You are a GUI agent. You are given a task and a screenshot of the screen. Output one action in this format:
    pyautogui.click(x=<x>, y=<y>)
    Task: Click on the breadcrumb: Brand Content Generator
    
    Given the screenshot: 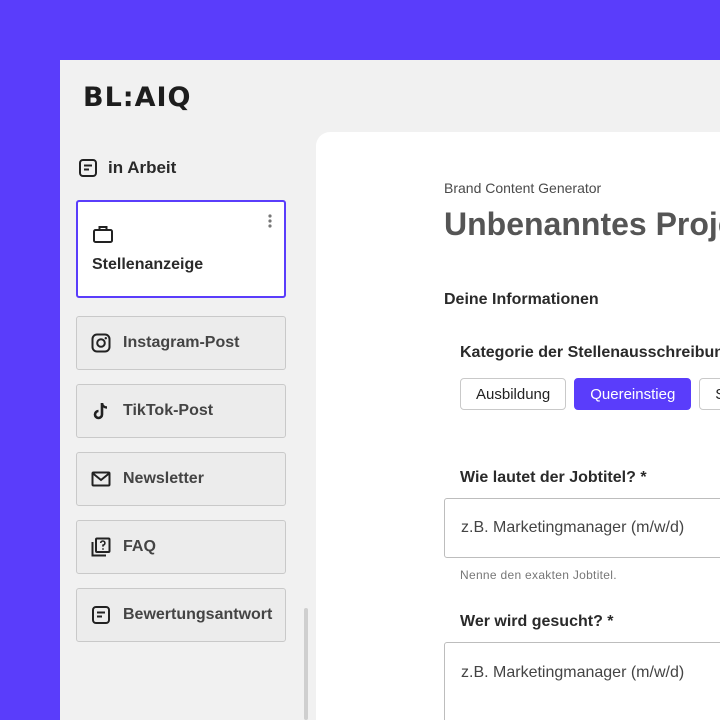 What is the action you would take?
    pyautogui.click(x=523, y=188)
    